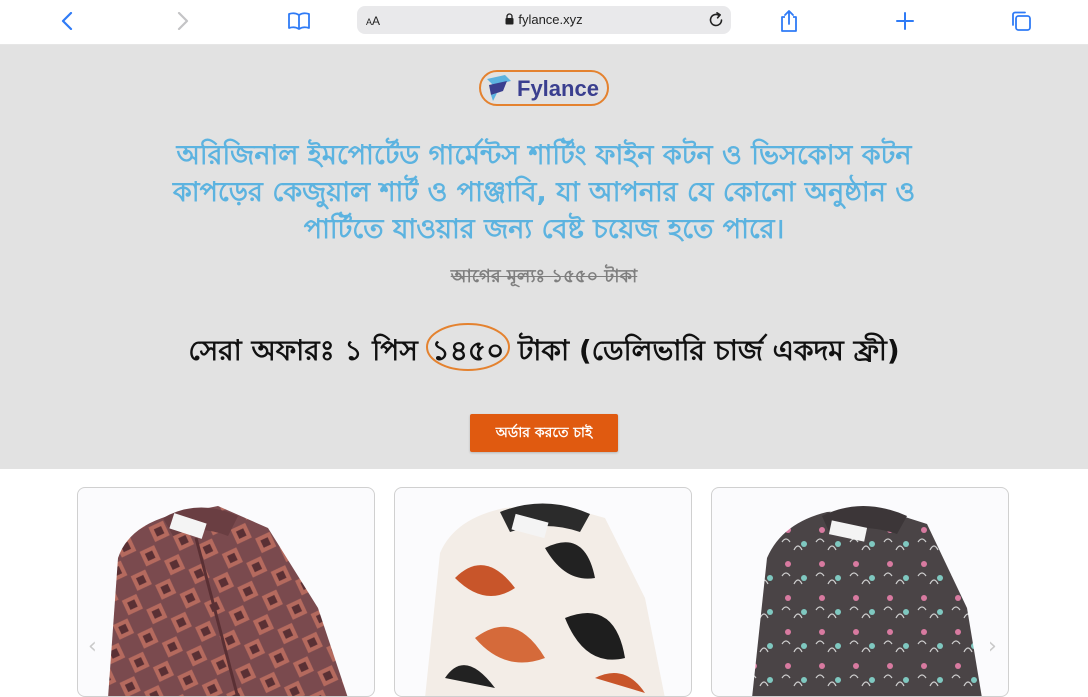  Describe the element at coordinates (183, 21) in the screenshot. I see `forward-icon` at that location.